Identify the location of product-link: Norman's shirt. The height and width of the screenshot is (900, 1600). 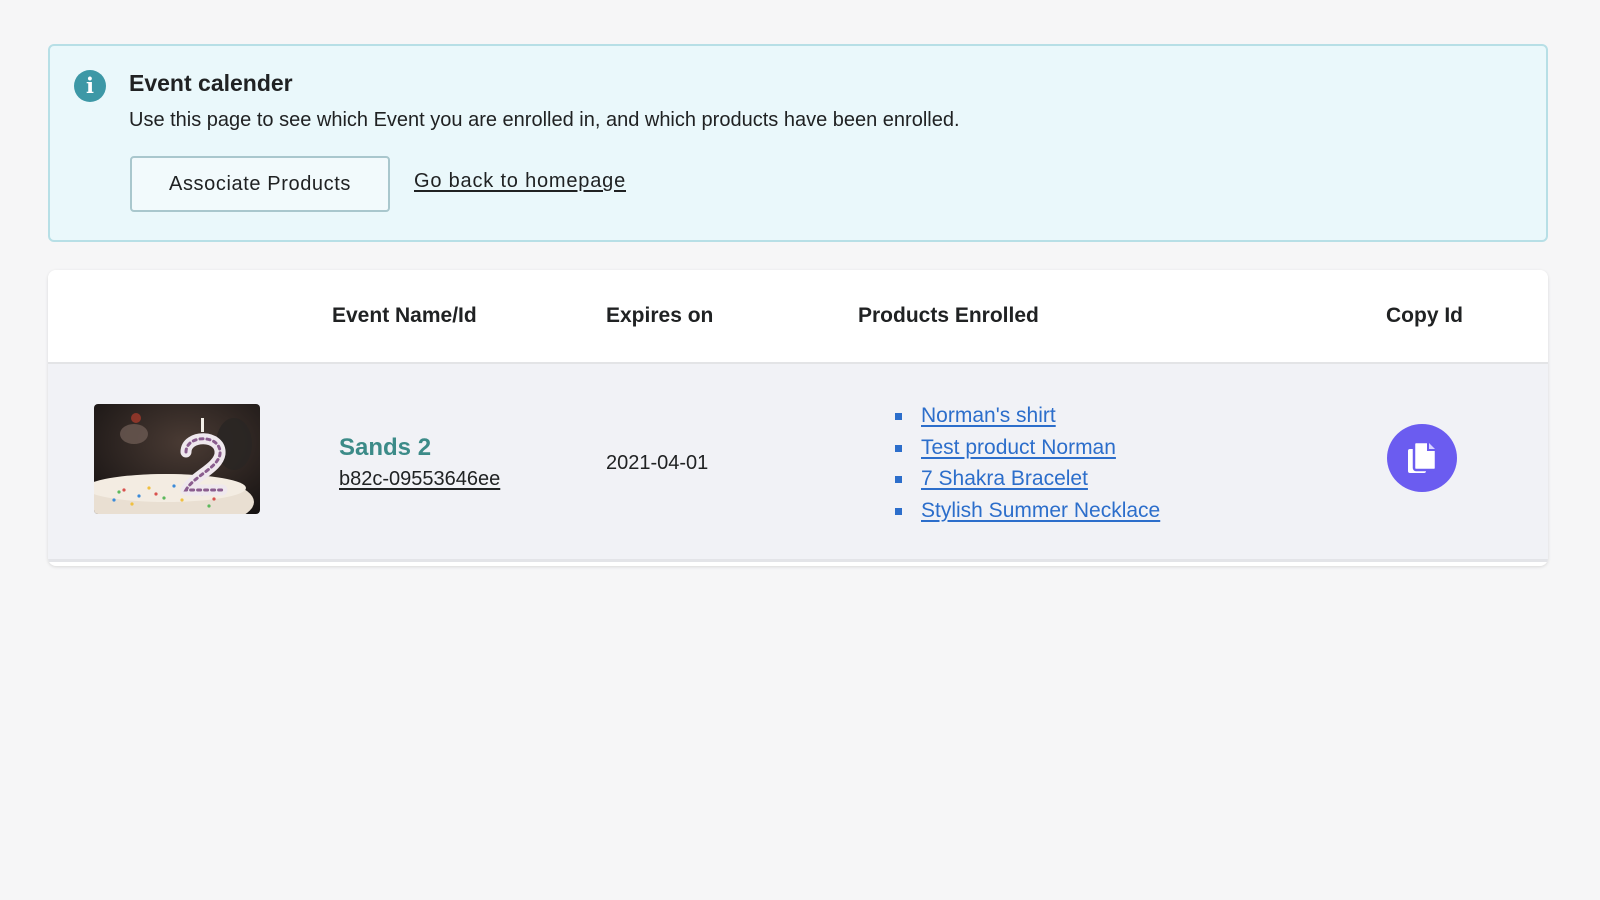
(988, 415).